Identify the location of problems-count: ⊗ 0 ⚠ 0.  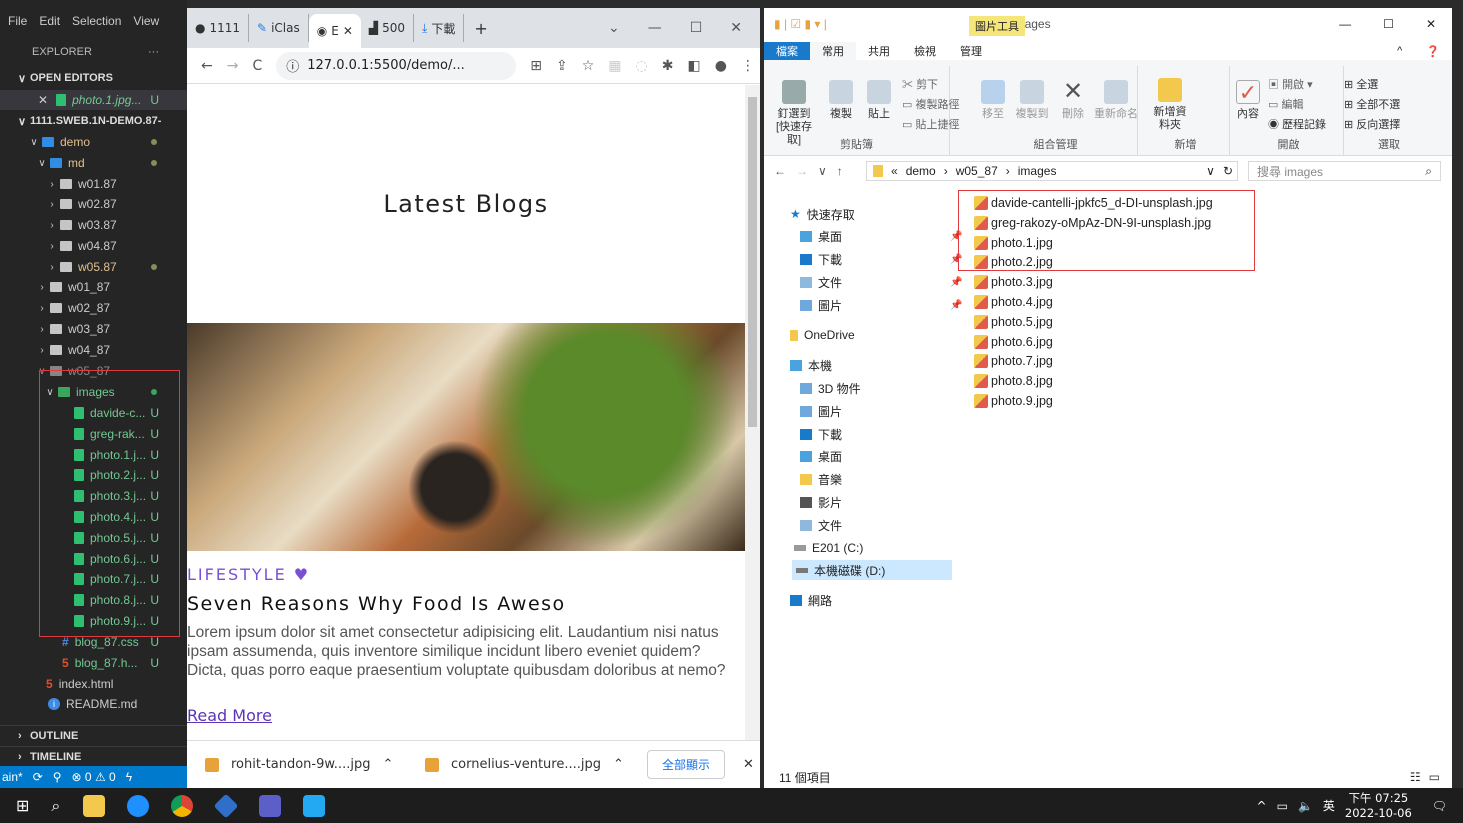
(94, 777).